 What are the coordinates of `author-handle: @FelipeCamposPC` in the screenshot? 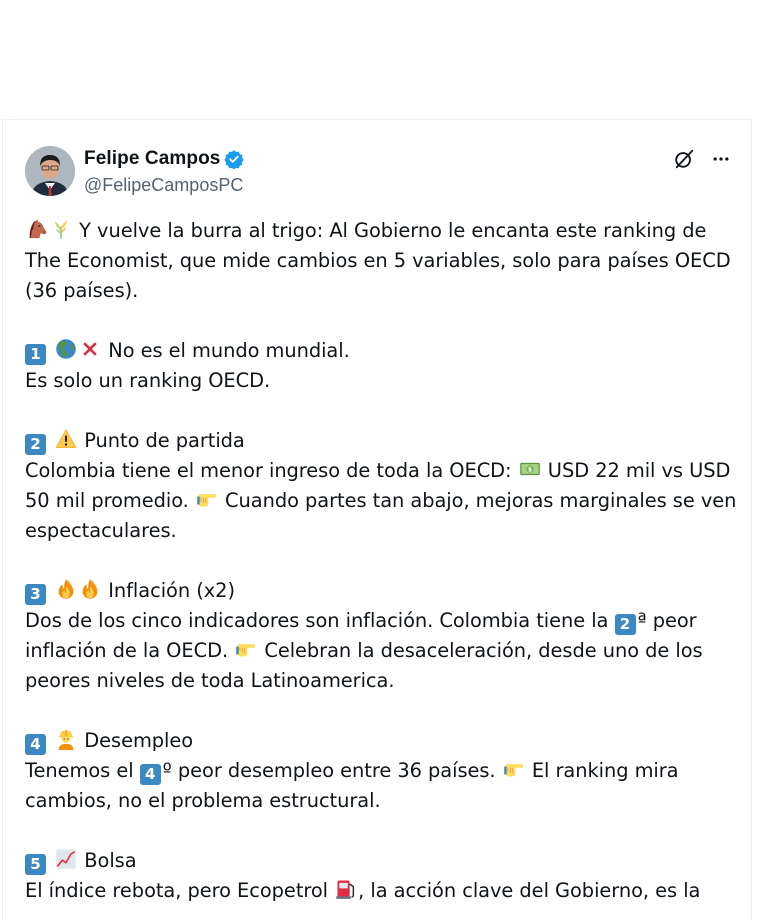 It's located at (163, 185).